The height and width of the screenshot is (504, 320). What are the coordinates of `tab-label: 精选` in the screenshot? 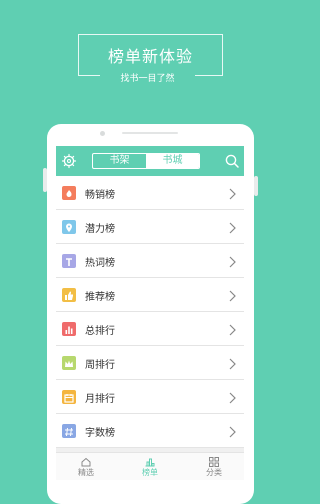 It's located at (86, 472).